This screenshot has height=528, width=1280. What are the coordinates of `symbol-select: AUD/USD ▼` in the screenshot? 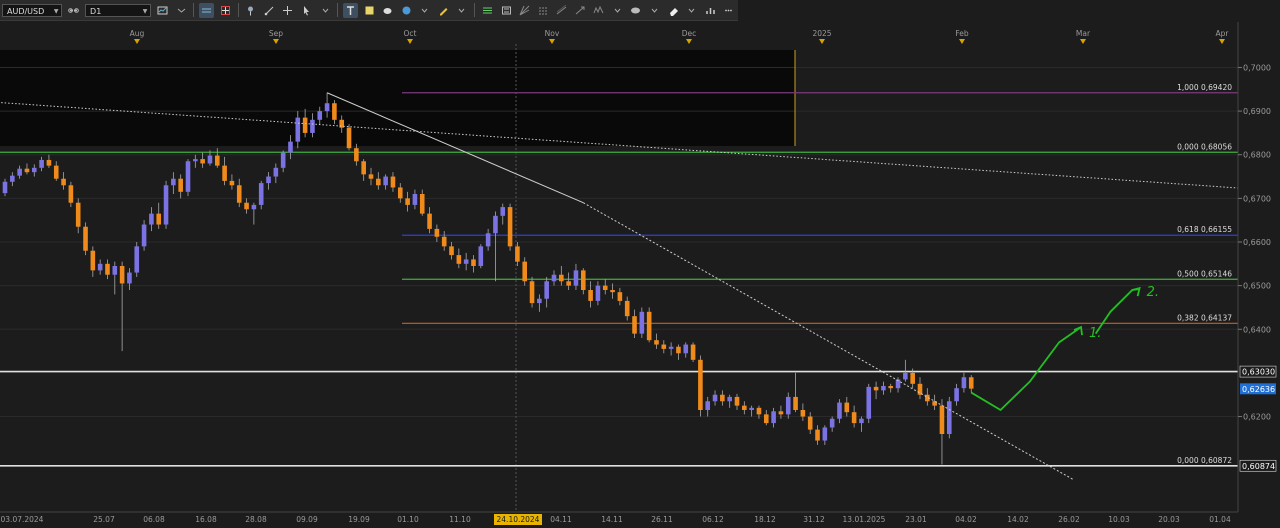 It's located at (32, 10).